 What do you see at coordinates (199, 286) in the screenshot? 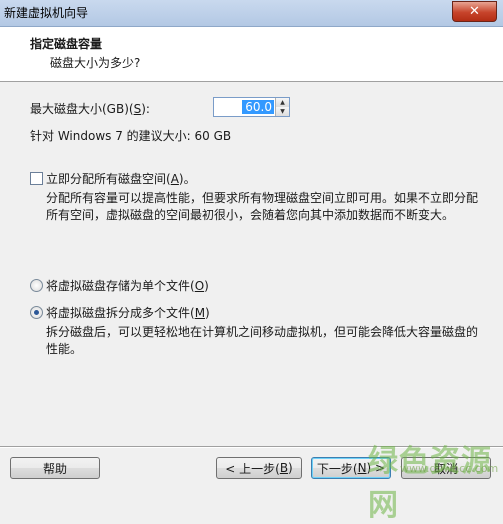
I see `single-file-hotkey: O` at bounding box center [199, 286].